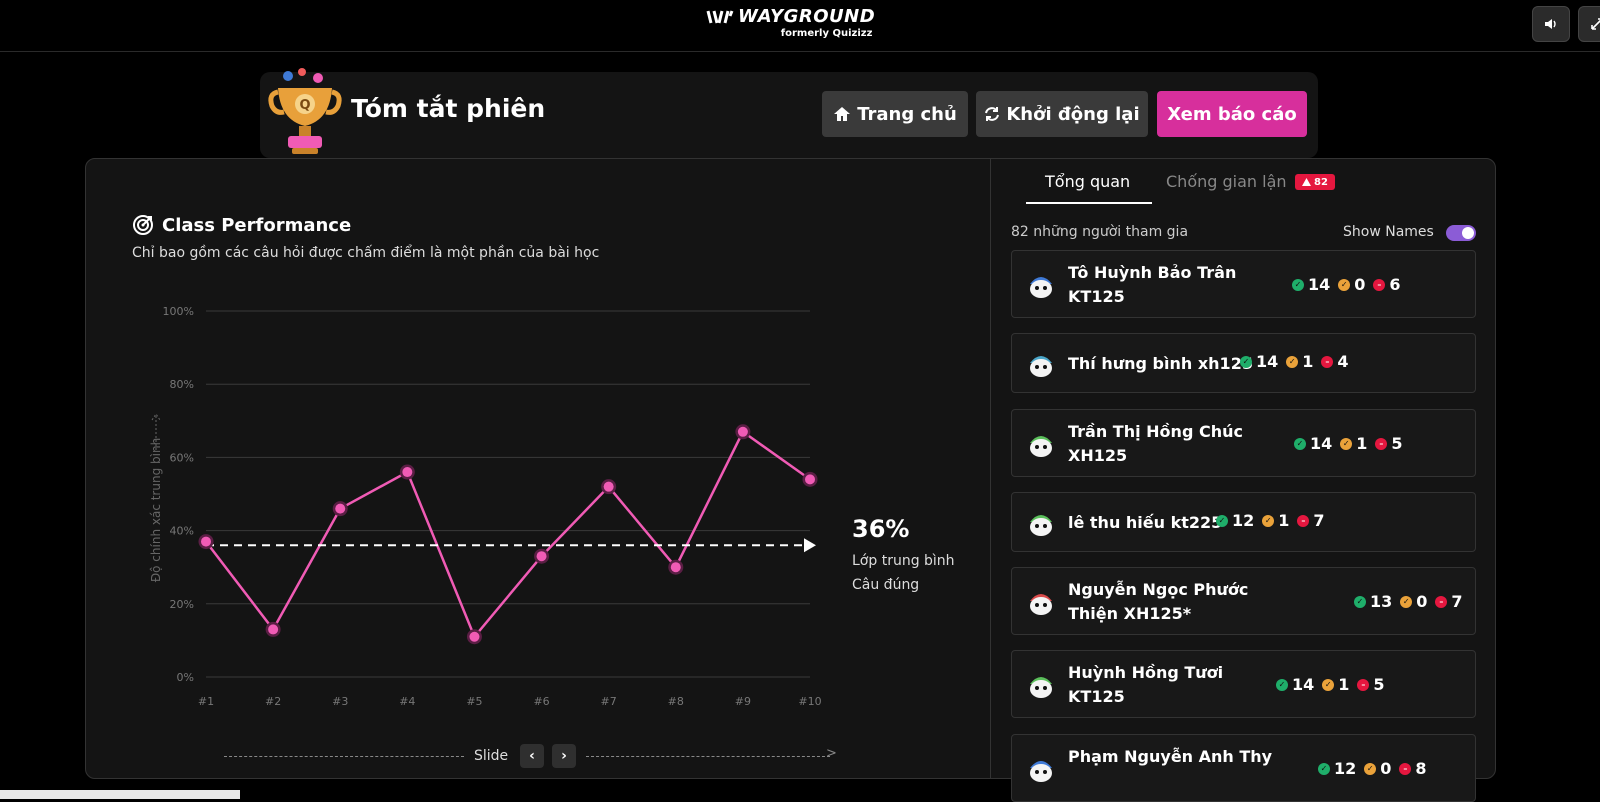 Image resolution: width=1600 pixels, height=802 pixels. I want to click on slide-label: Slide, so click(491, 756).